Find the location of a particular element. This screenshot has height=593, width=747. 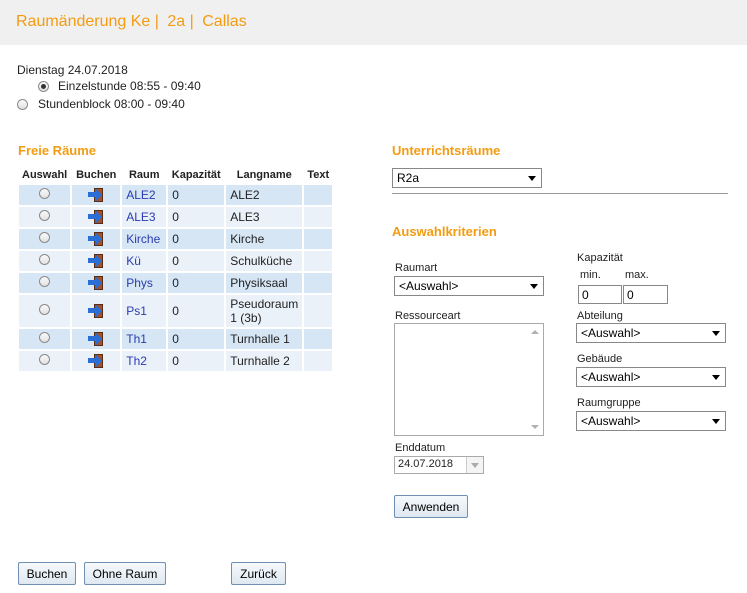

radio-stundenblock is located at coordinates (22, 104).